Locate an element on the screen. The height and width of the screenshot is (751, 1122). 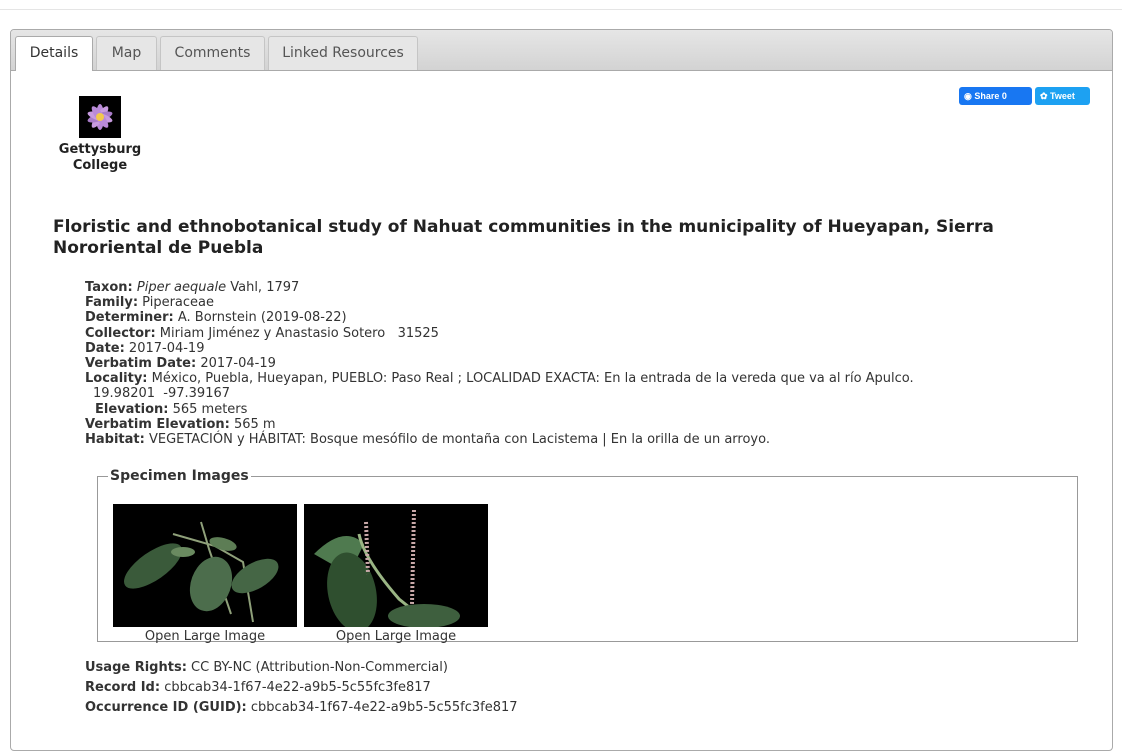
record-id-label: Record Id: is located at coordinates (123, 687).